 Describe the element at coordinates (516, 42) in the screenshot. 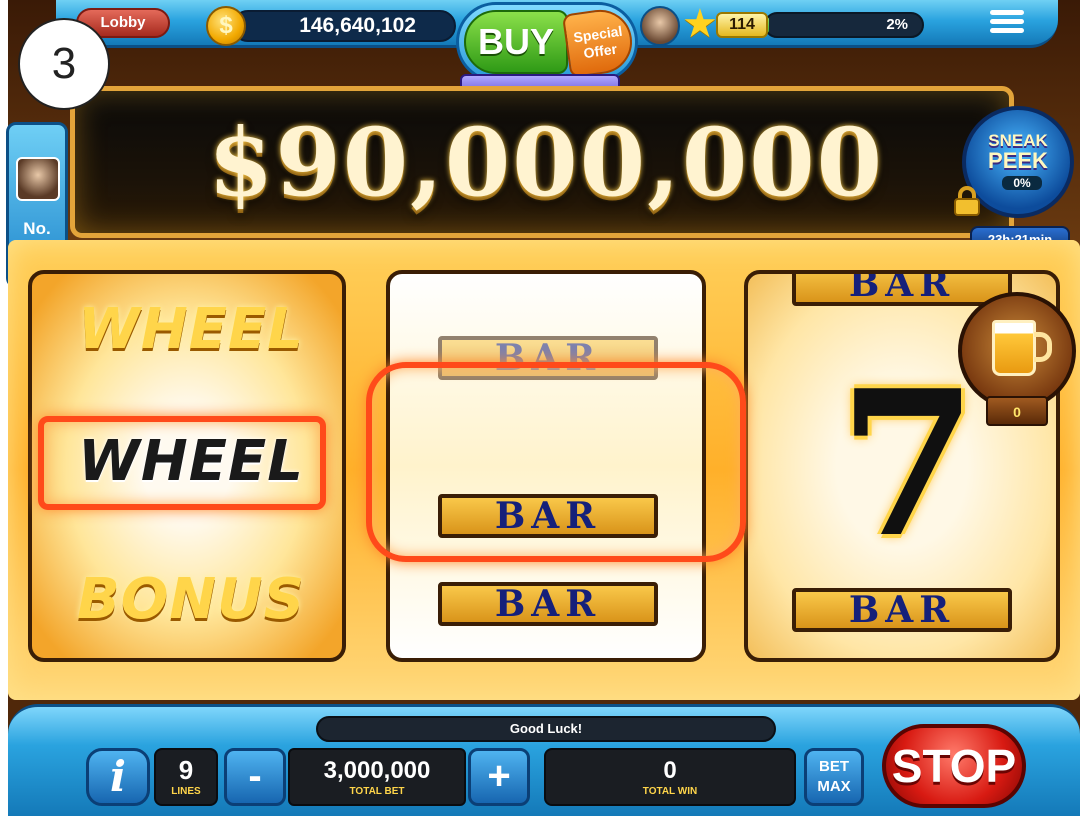

I see `buy-button: BUY` at that location.